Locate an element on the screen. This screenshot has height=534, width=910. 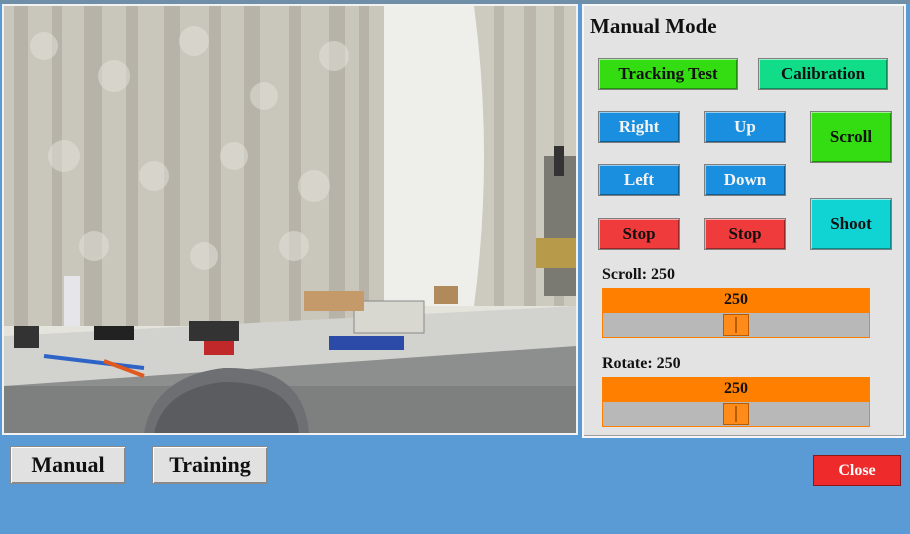
calibration-button: Calibration is located at coordinates (823, 74).